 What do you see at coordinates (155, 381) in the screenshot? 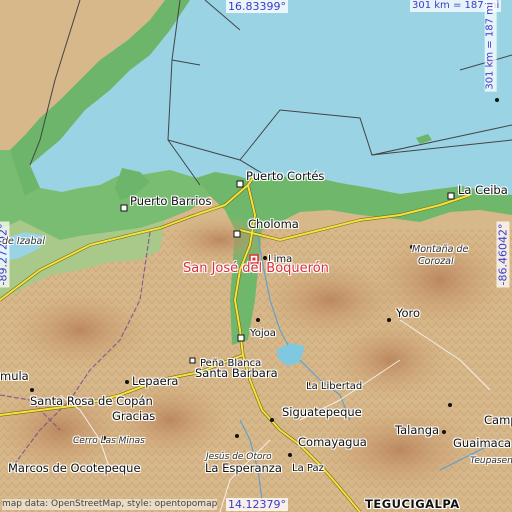
I see `label-lepaera: Lepaera` at bounding box center [155, 381].